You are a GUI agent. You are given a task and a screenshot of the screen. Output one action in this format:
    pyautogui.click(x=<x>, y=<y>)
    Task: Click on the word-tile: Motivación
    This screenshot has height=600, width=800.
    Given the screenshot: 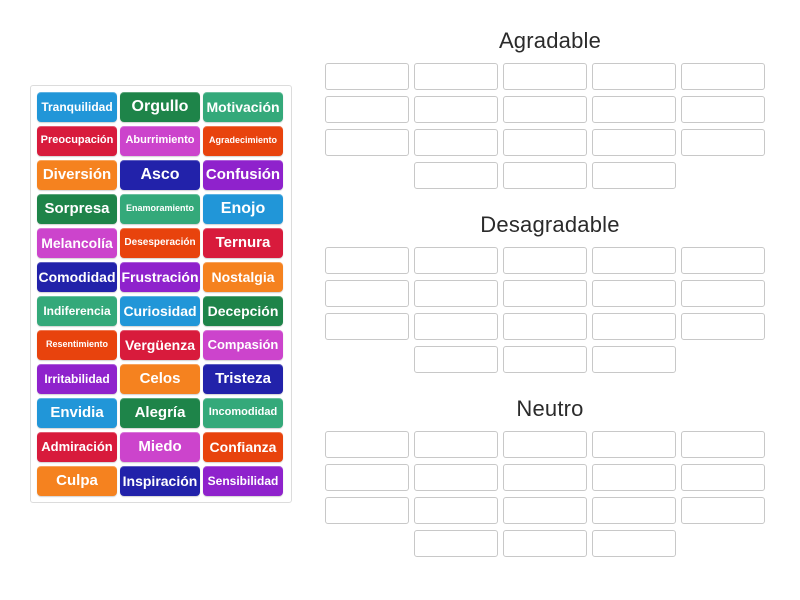 What is the action you would take?
    pyautogui.click(x=243, y=107)
    